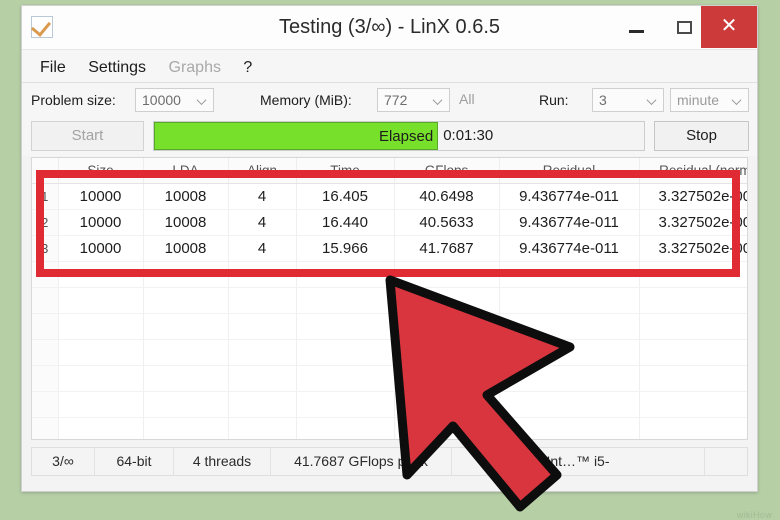 This screenshot has height=520, width=780. Describe the element at coordinates (345, 196) in the screenshot. I see `cell-time: 16.405` at that location.